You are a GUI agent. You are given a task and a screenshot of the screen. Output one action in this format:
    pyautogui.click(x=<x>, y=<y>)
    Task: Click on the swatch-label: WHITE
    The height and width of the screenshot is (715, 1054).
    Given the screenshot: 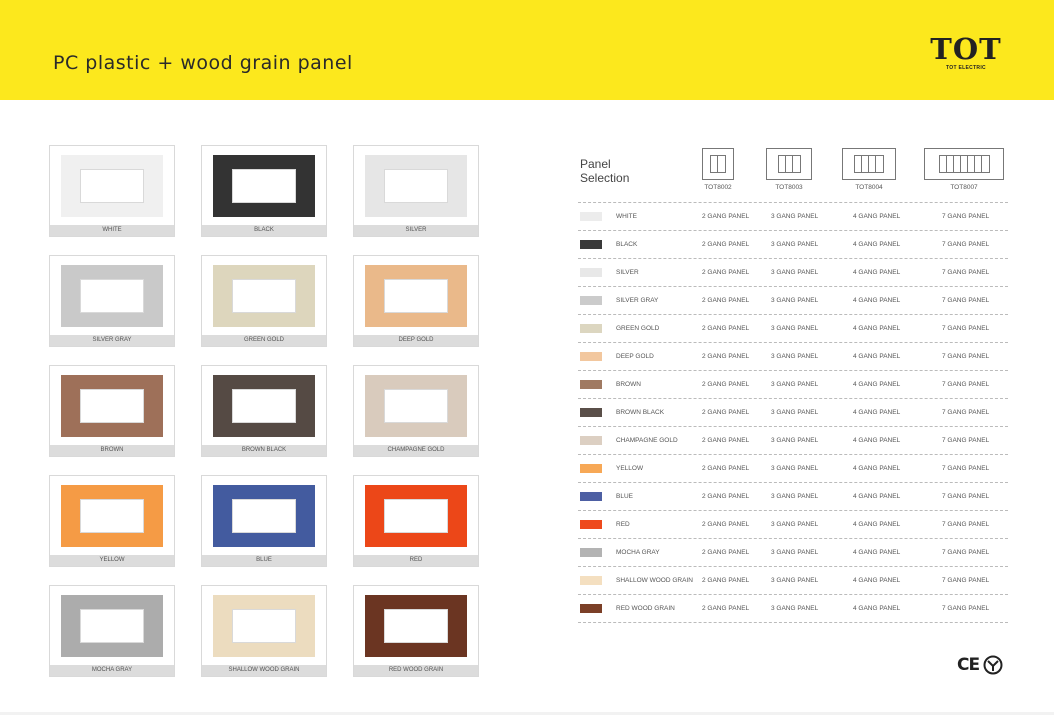 What is the action you would take?
    pyautogui.click(x=112, y=230)
    